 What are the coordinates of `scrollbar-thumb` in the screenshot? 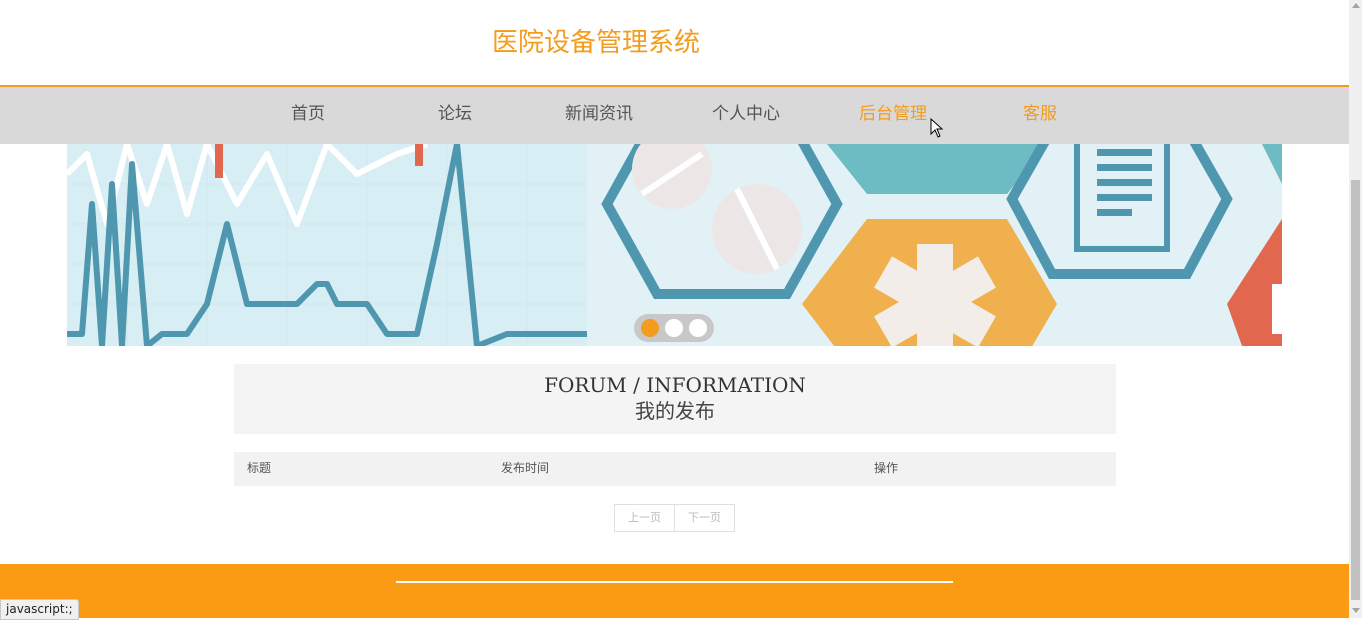 It's located at (1355, 390).